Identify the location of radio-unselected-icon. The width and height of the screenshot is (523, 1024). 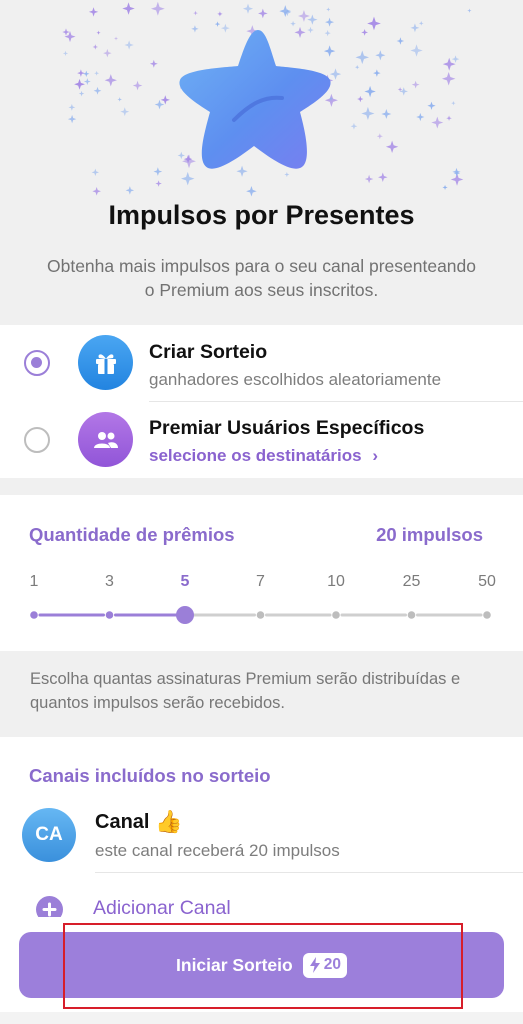
(37, 440).